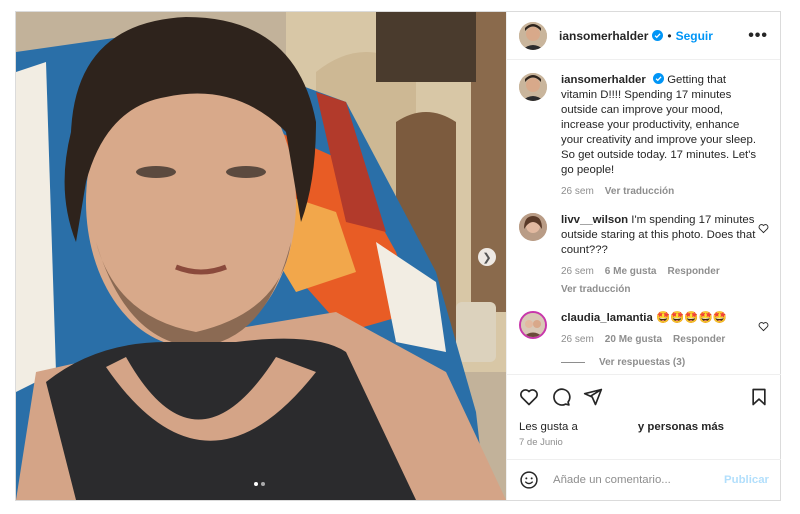 This screenshot has height=514, width=800. What do you see at coordinates (746, 480) in the screenshot?
I see `publish-button: Publicar` at bounding box center [746, 480].